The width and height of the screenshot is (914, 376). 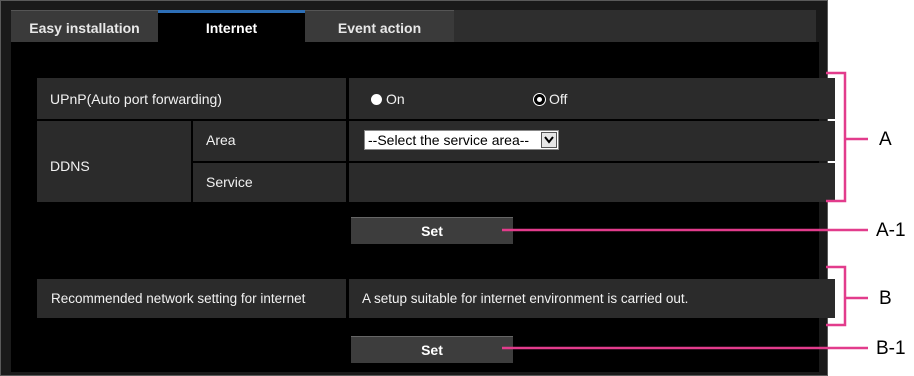 I want to click on bracket-a, so click(x=836, y=137).